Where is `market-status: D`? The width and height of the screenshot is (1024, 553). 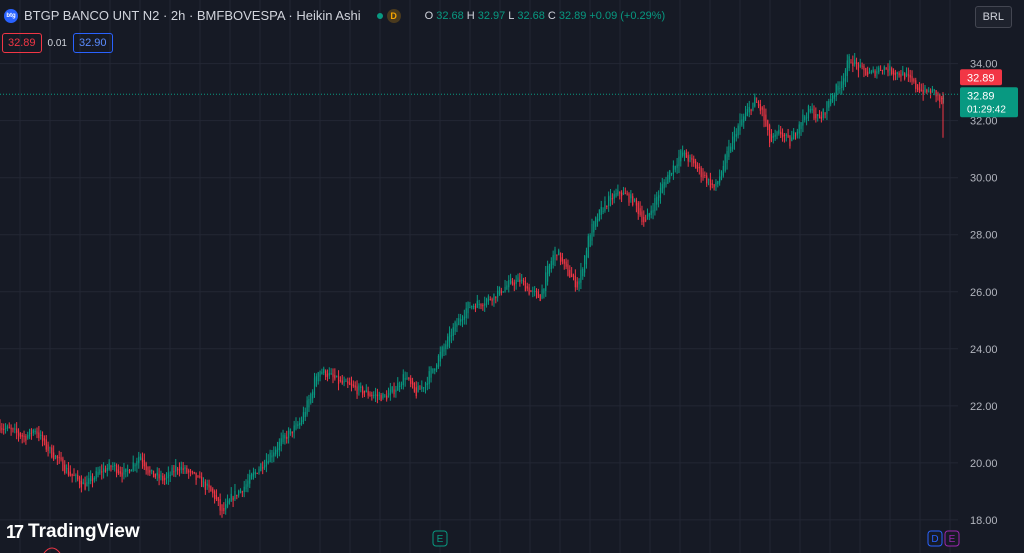 market-status: D is located at coordinates (388, 15).